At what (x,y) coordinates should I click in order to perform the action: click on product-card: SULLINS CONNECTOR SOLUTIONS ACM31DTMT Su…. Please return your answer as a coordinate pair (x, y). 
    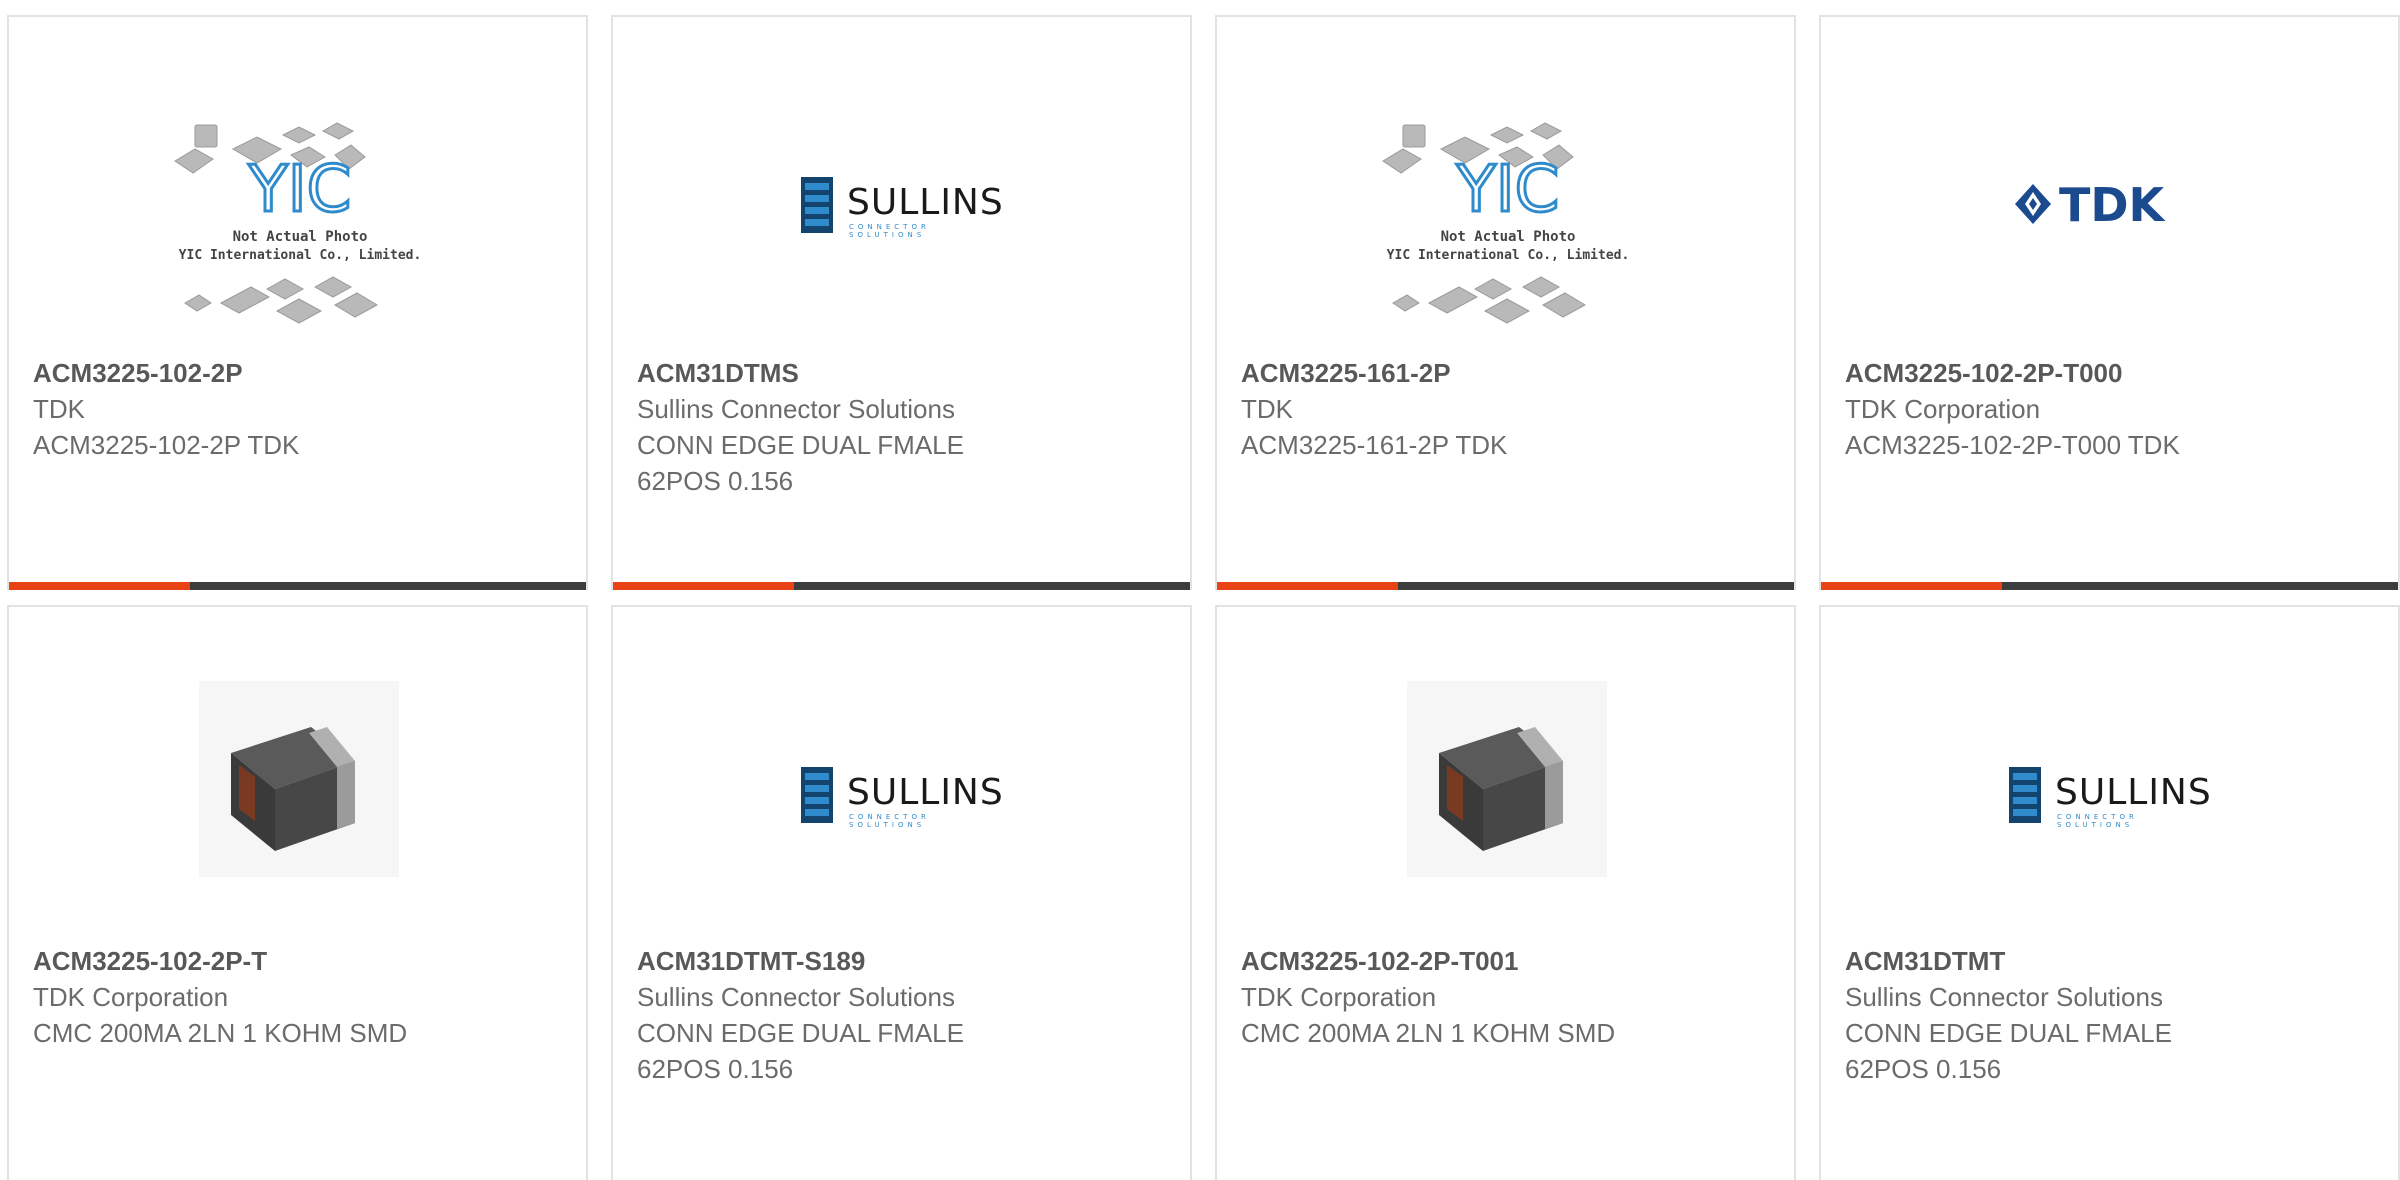
    Looking at the image, I should click on (2109, 892).